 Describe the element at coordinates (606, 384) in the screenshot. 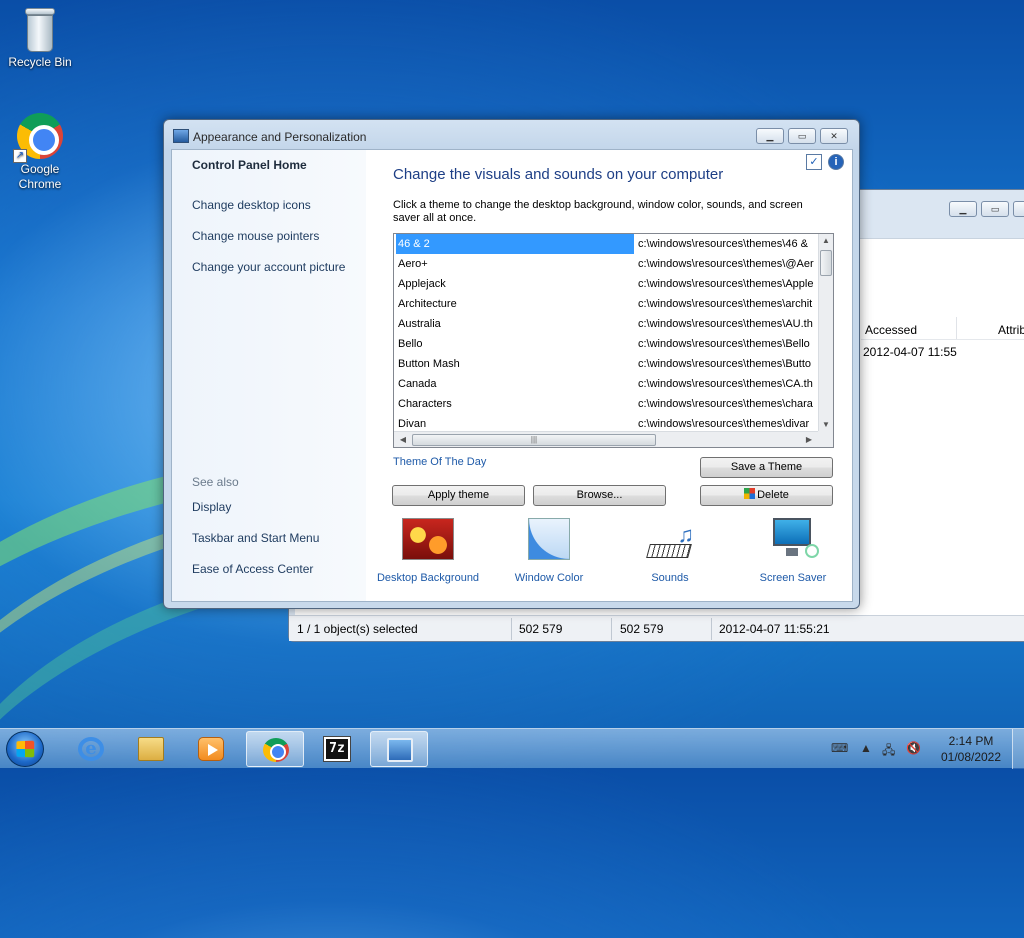

I see `theme-row: Canada c:\windows\resources\themes\CA.th` at that location.